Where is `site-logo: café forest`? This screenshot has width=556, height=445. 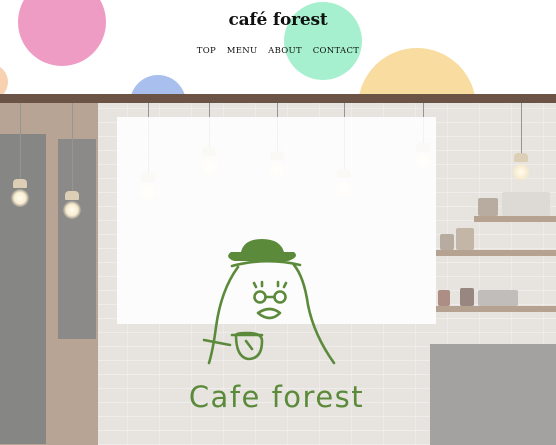 site-logo: café forest is located at coordinates (278, 20).